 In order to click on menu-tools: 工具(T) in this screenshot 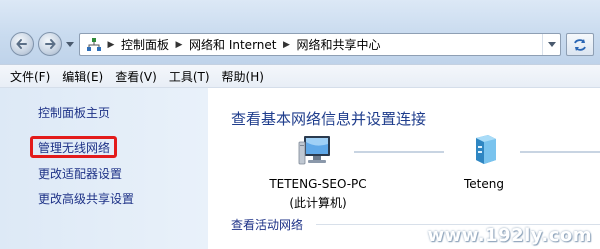, I will do `click(189, 76)`.